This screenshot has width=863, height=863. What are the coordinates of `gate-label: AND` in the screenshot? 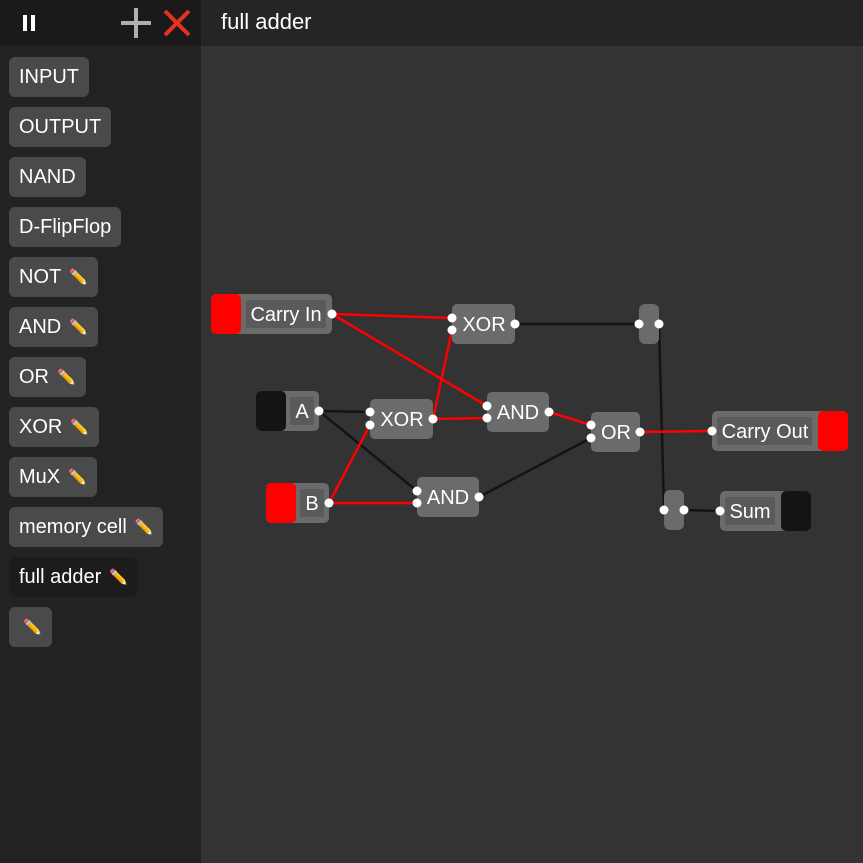 It's located at (448, 498).